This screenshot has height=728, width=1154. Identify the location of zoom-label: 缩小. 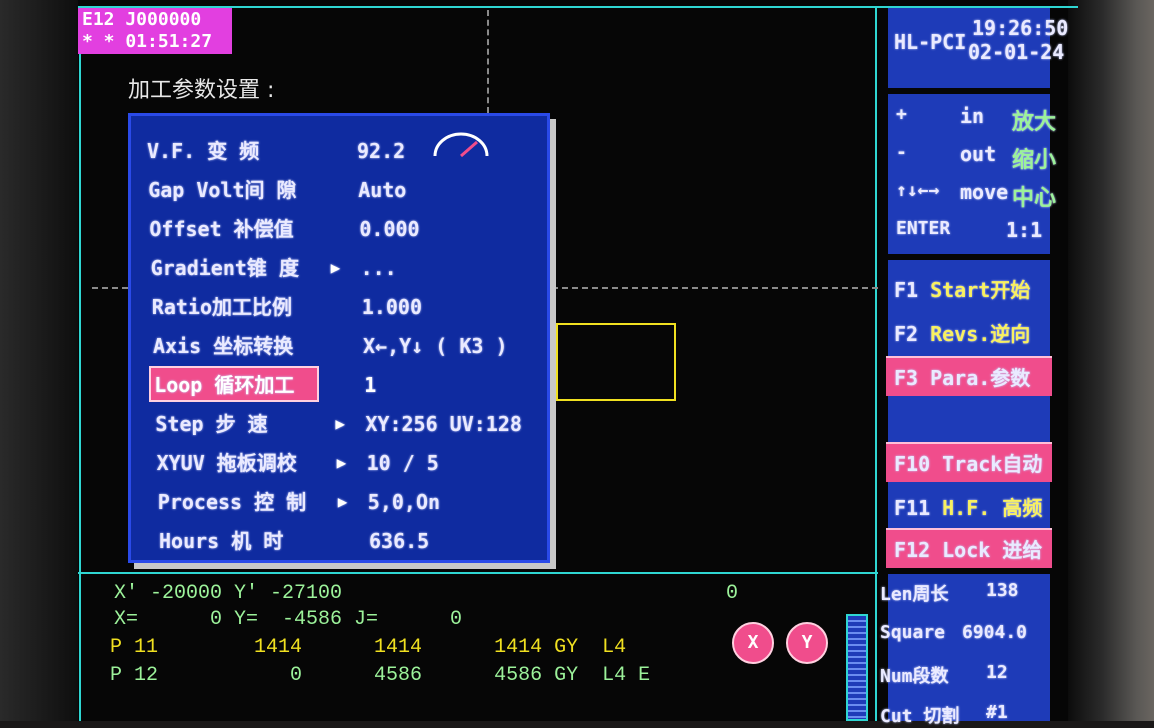
(1034, 160).